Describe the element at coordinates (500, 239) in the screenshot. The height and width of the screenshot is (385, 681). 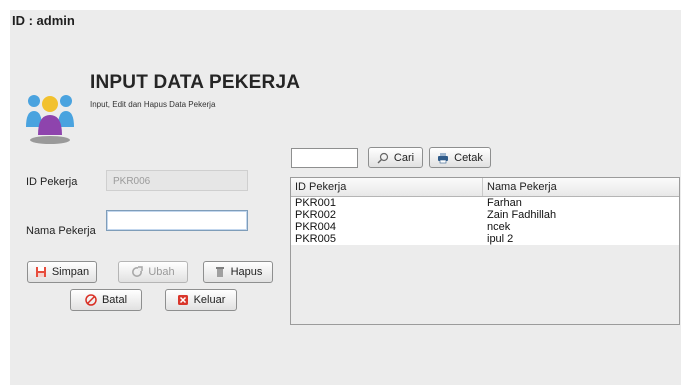
I see `table-cell-nama: ipul 2` at that location.